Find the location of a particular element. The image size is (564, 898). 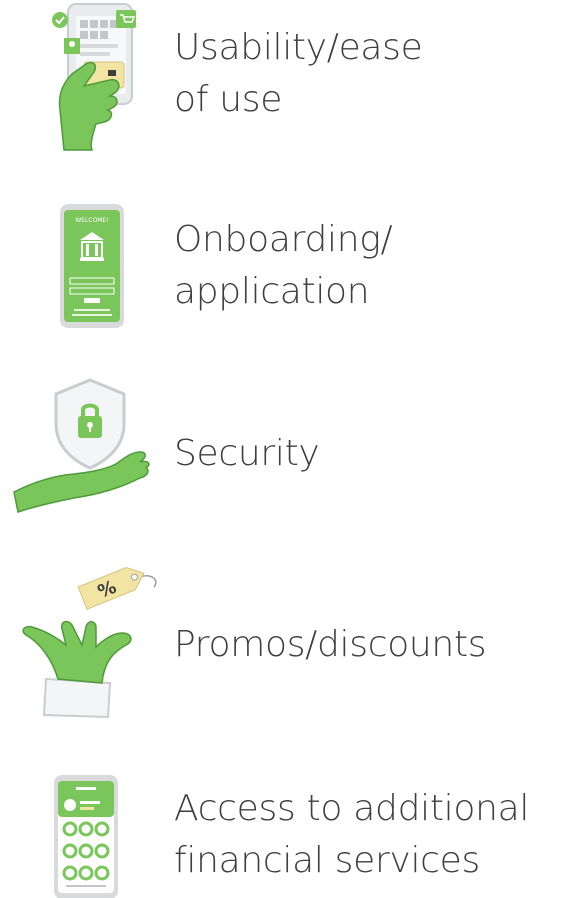

bank-app-phone-icon: WELCOME! is located at coordinates (92, 266).